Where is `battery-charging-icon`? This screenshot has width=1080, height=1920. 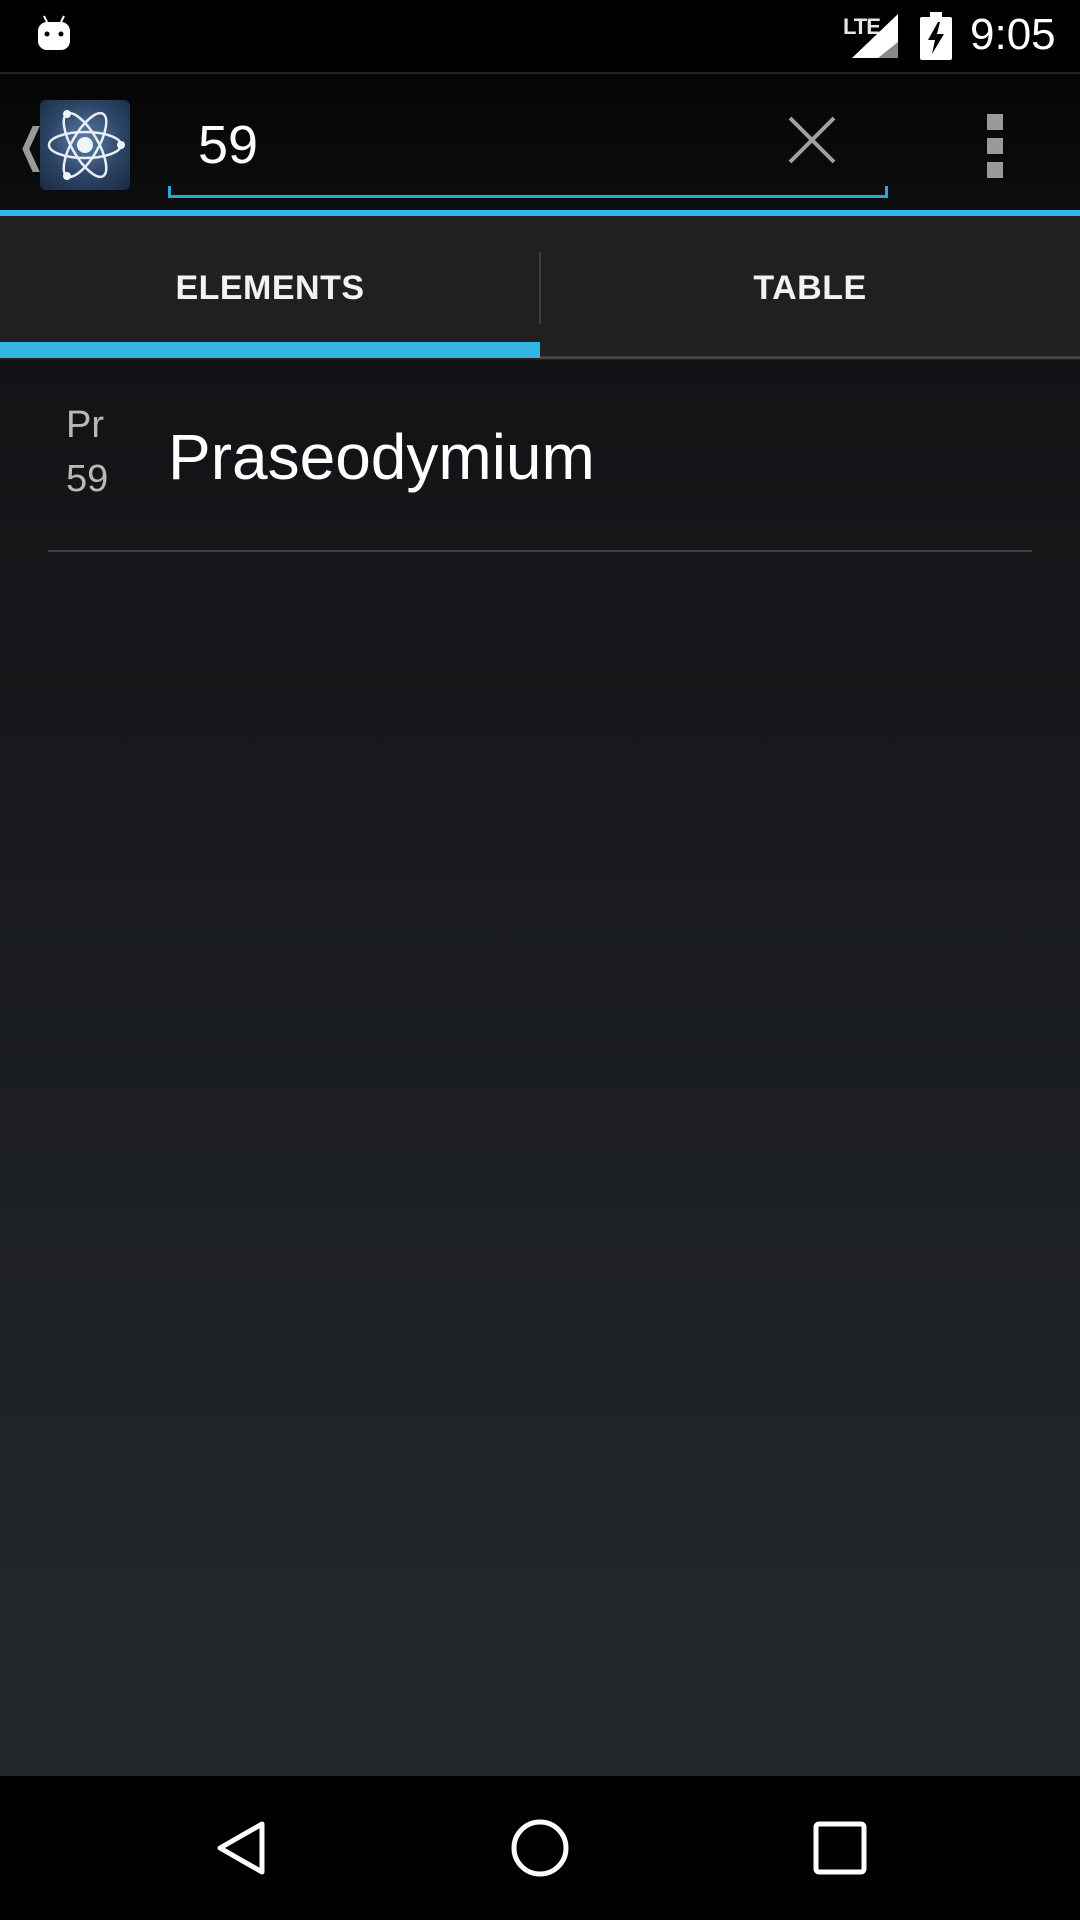 battery-charging-icon is located at coordinates (936, 36).